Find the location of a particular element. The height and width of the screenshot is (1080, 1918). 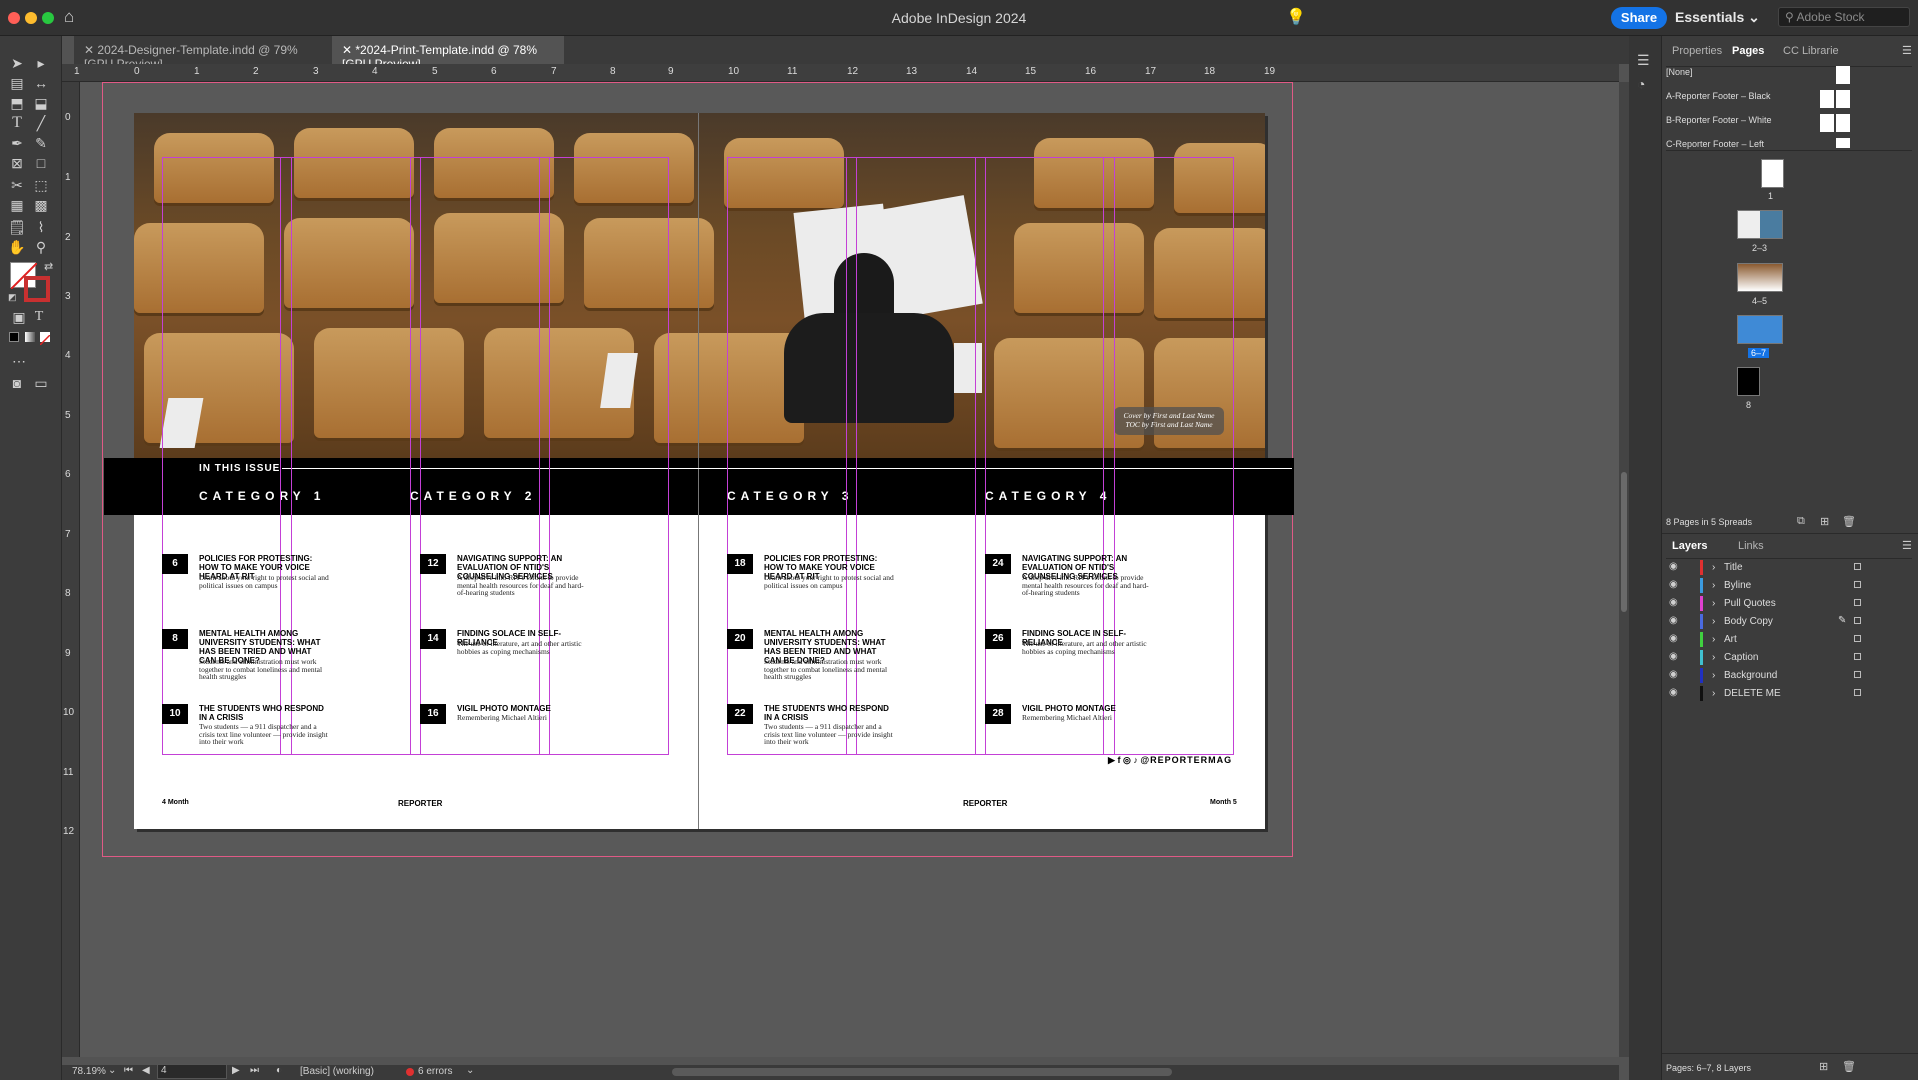

eyedropper-tool-icon: ⌇ is located at coordinates (41, 227).